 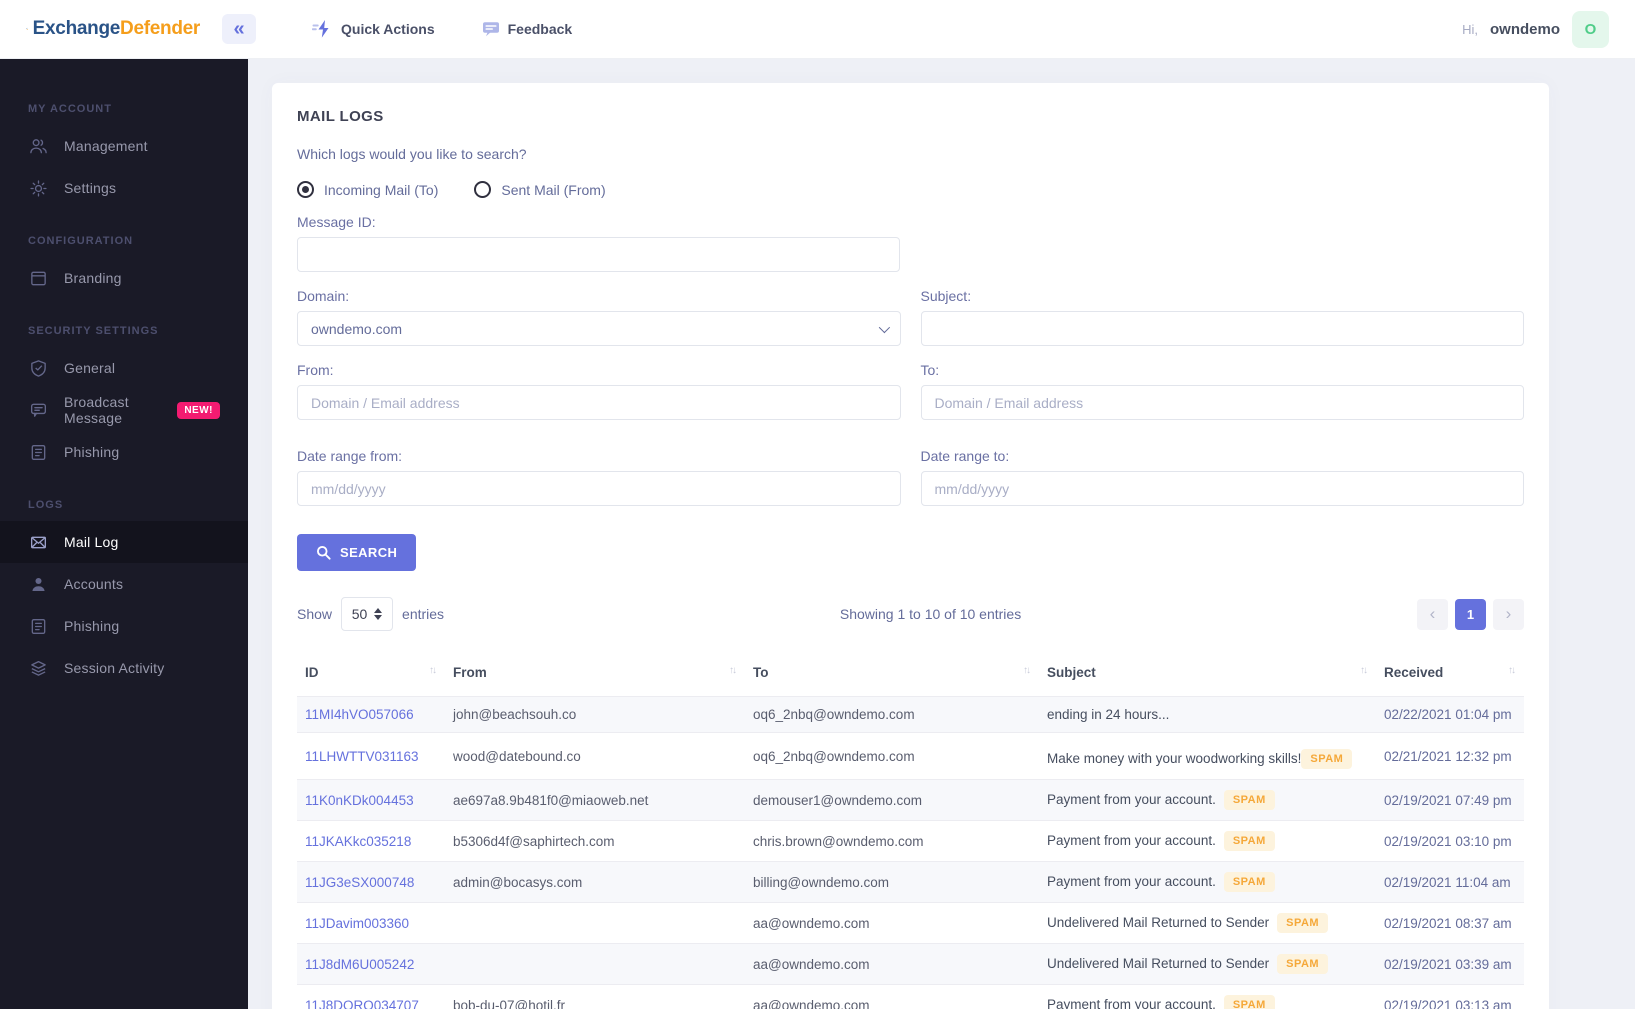 I want to click on from-cell: b5306d4f@saphirtech.com, so click(x=534, y=841).